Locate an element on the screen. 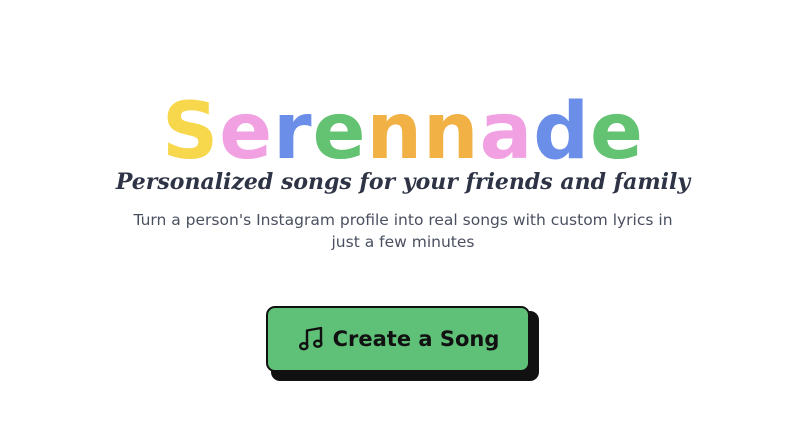 The height and width of the screenshot is (436, 806). create-song-label: Create a Song is located at coordinates (416, 339).